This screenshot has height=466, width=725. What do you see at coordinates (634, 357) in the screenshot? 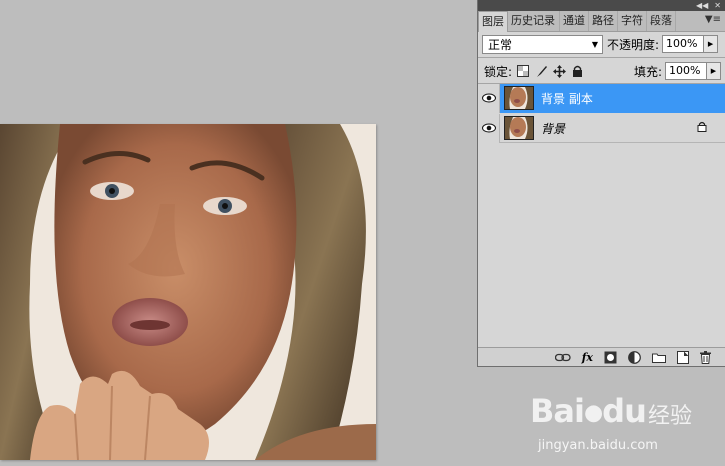
I see `adjustment-icon` at bounding box center [634, 357].